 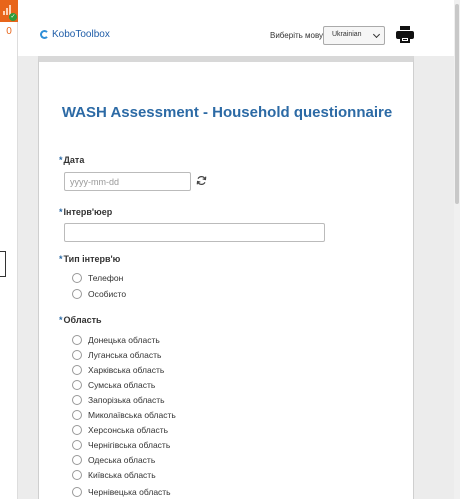 What do you see at coordinates (347, 34) in the screenshot?
I see `language-selected-value: Ukrainian` at bounding box center [347, 34].